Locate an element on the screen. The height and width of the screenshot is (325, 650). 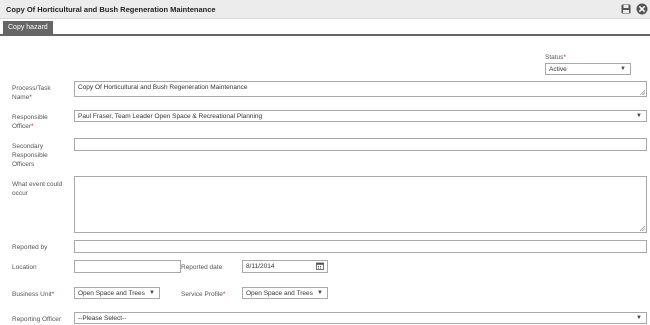
copy-hazard-button: Copy hazard is located at coordinates (28, 28).